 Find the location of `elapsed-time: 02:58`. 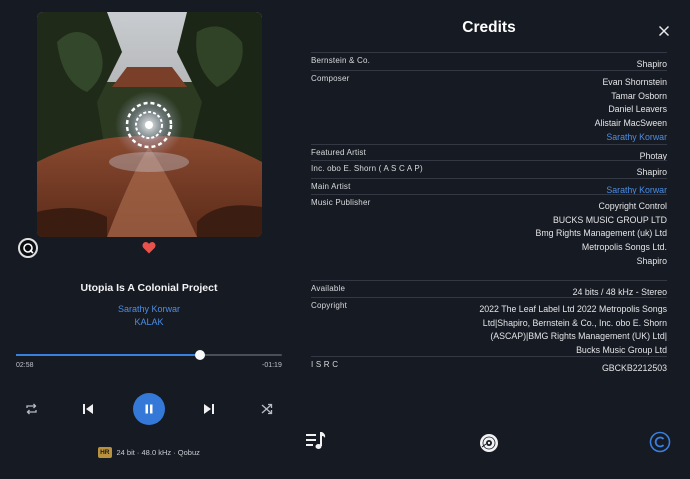

elapsed-time: 02:58 is located at coordinates (25, 365).